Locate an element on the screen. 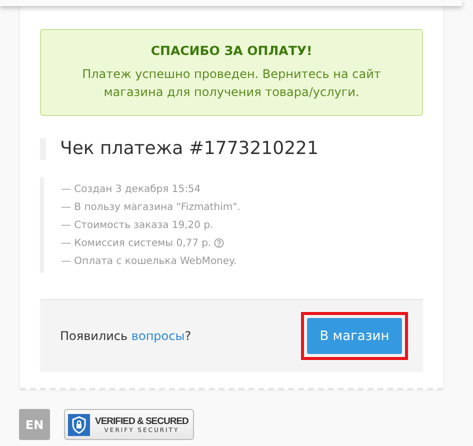 Image resolution: width=473 pixels, height=446 pixels. question-text: Появились вопросы? is located at coordinates (126, 336).